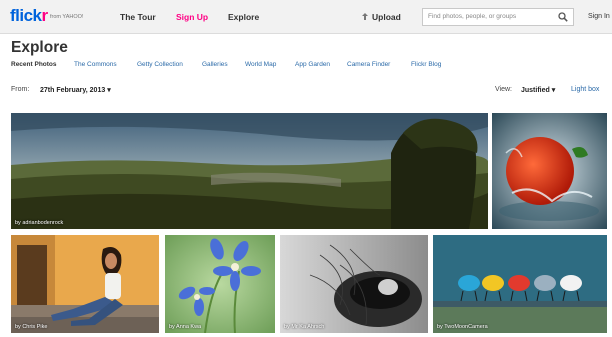 This screenshot has width=612, height=337. Describe the element at coordinates (243, 17) in the screenshot. I see `nav-explore: Explore` at that location.